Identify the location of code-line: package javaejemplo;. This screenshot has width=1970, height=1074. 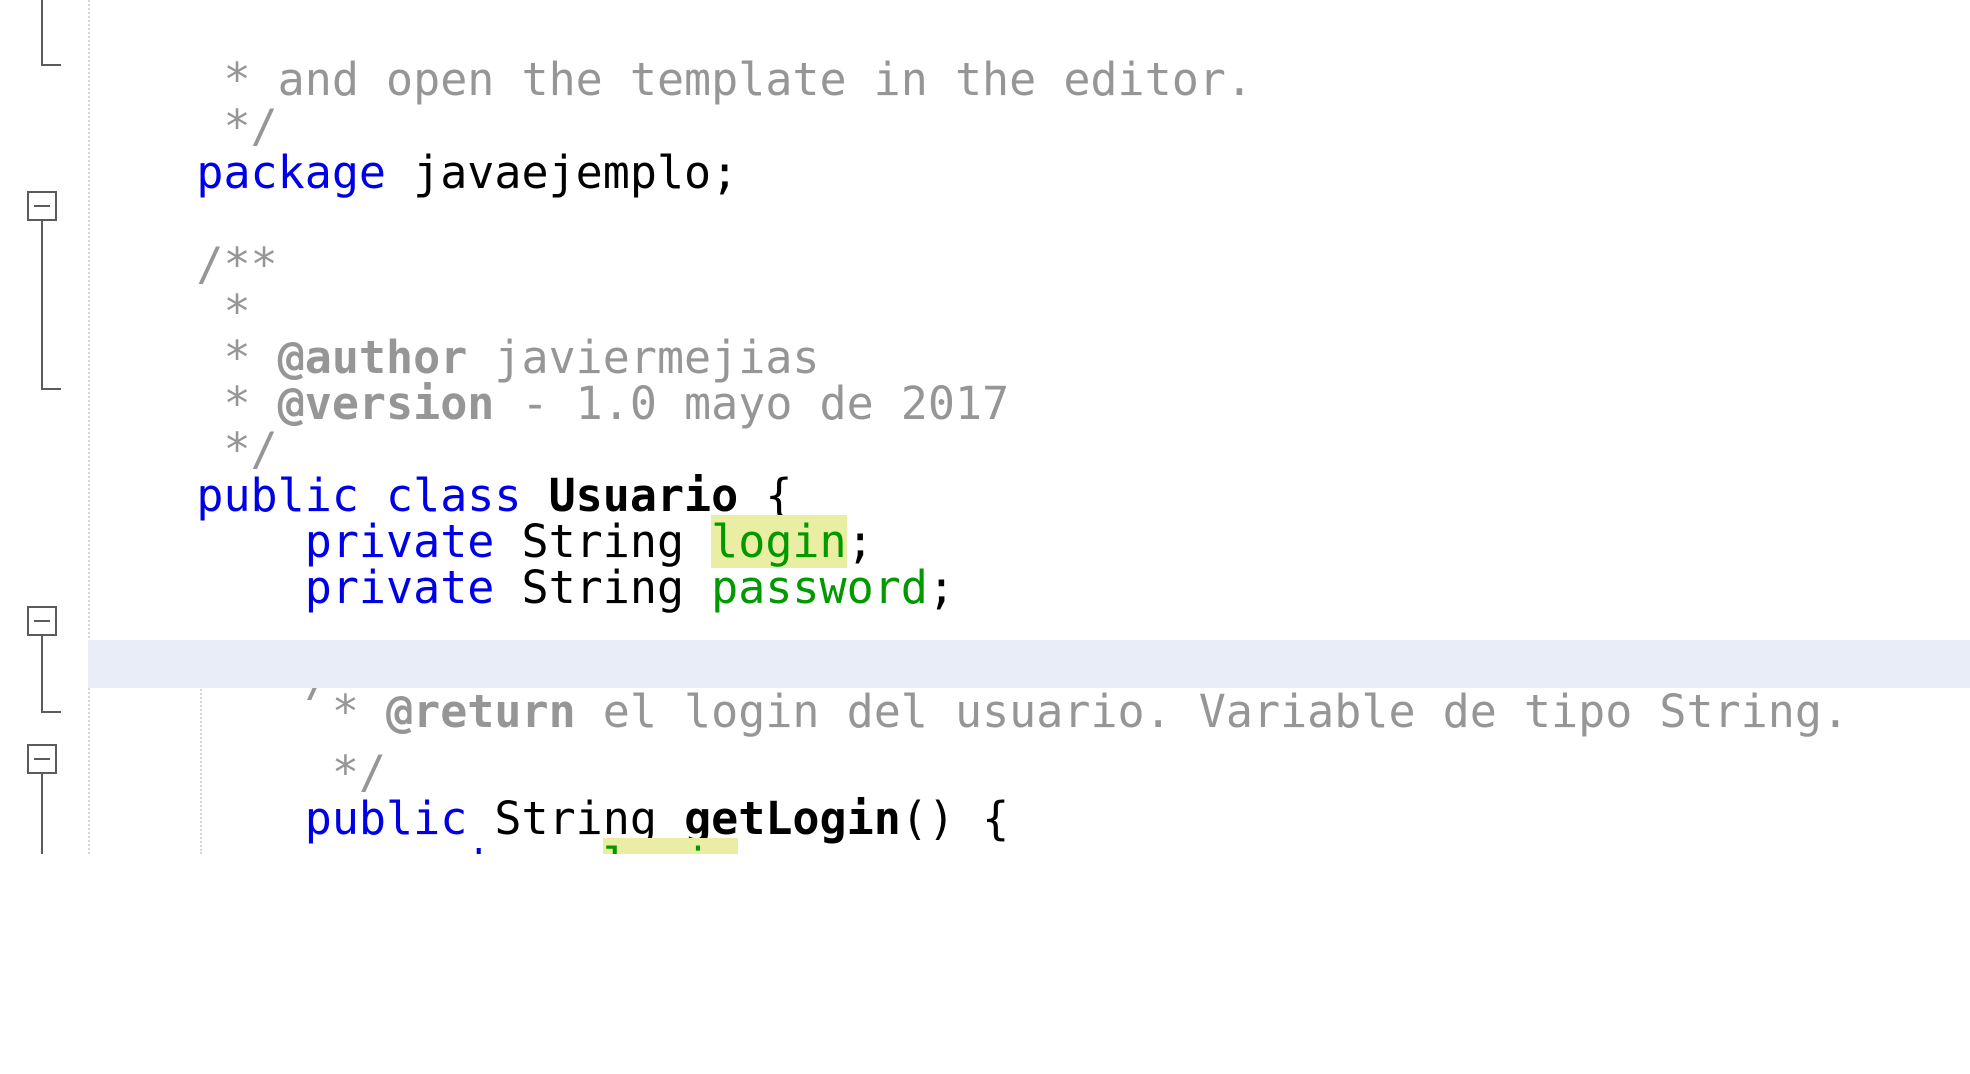
(1029, 143).